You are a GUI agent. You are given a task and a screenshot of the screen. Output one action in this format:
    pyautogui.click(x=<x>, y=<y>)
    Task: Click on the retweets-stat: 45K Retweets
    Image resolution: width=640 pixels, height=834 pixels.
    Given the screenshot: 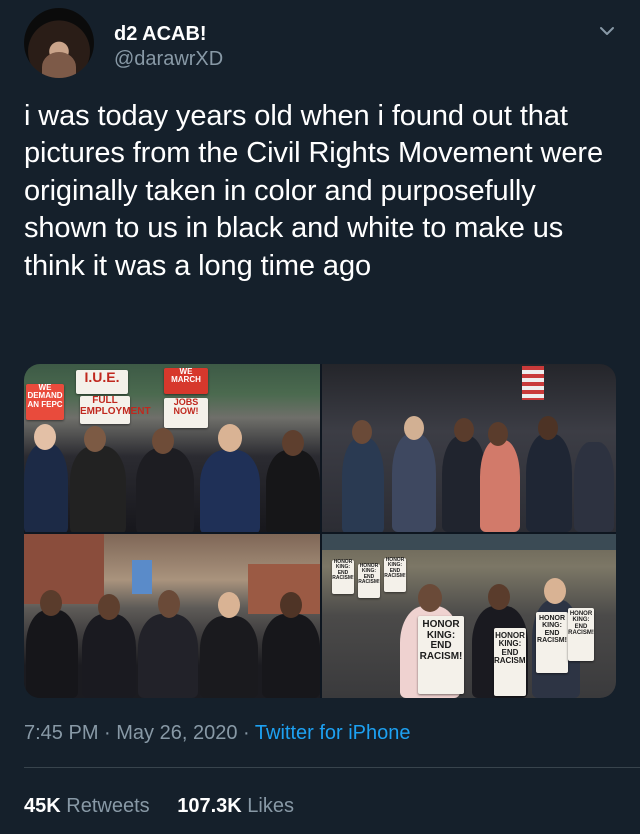 What is the action you would take?
    pyautogui.click(x=87, y=806)
    